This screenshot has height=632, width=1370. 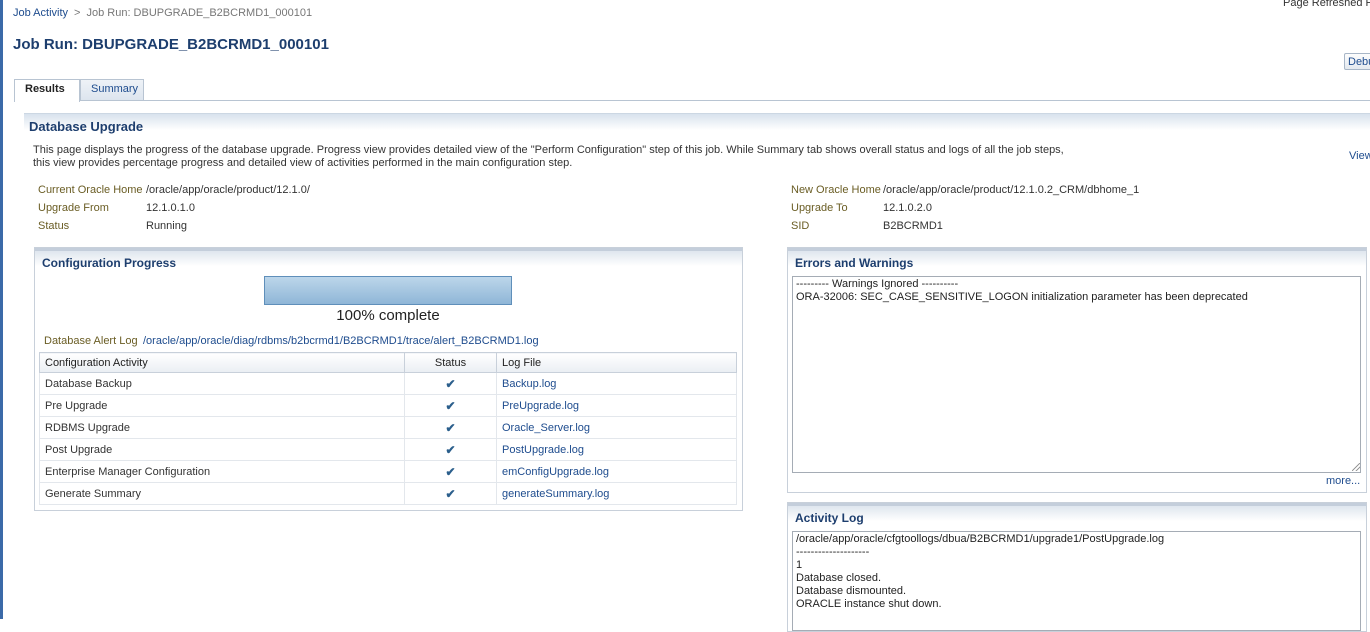 I want to click on upgrade-to-value: 12.1.0.2.0, so click(x=907, y=208).